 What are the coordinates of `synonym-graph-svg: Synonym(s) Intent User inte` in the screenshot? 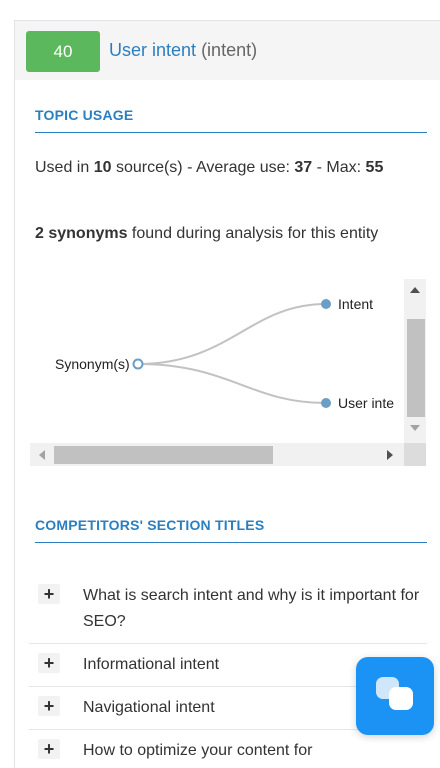 It's located at (224, 353).